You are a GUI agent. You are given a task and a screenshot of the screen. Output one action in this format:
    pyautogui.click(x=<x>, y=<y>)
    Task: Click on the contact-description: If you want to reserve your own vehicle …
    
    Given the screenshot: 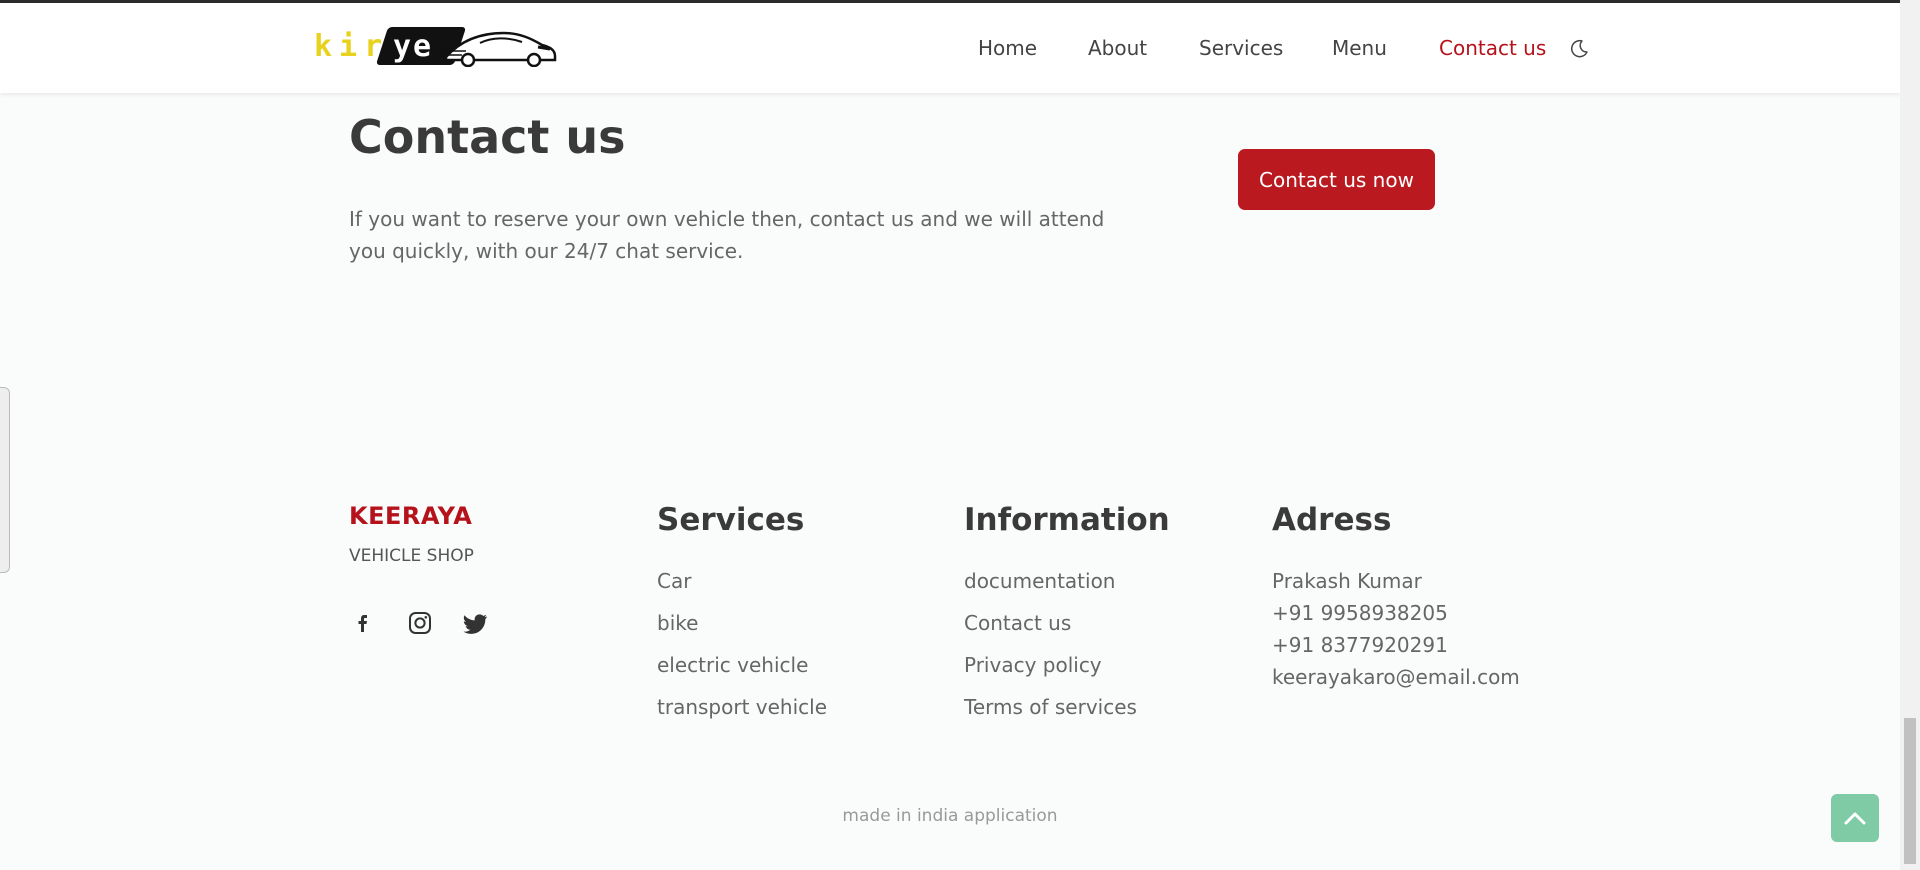 What is the action you would take?
    pyautogui.click(x=727, y=235)
    